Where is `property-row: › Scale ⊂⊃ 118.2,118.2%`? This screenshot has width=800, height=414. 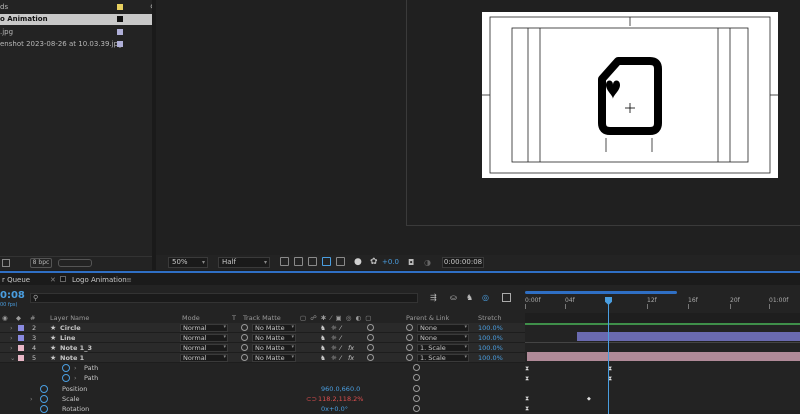 property-row: › Scale ⊂⊃ 118.2,118.2% is located at coordinates (262, 399).